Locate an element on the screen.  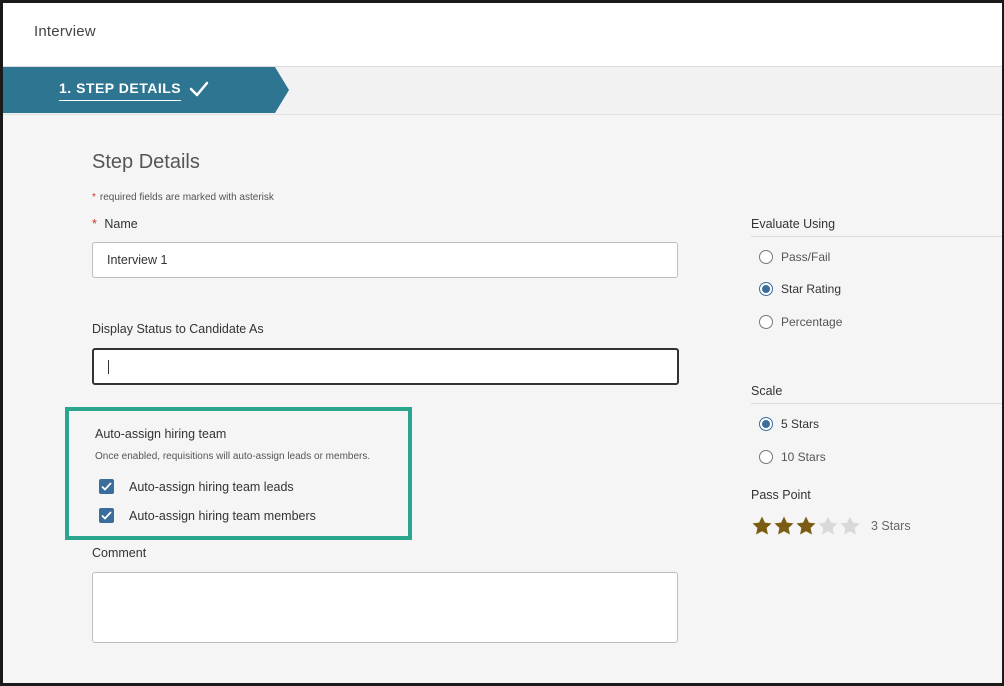
display-status-label: Display Status to Candidate As is located at coordinates (178, 329).